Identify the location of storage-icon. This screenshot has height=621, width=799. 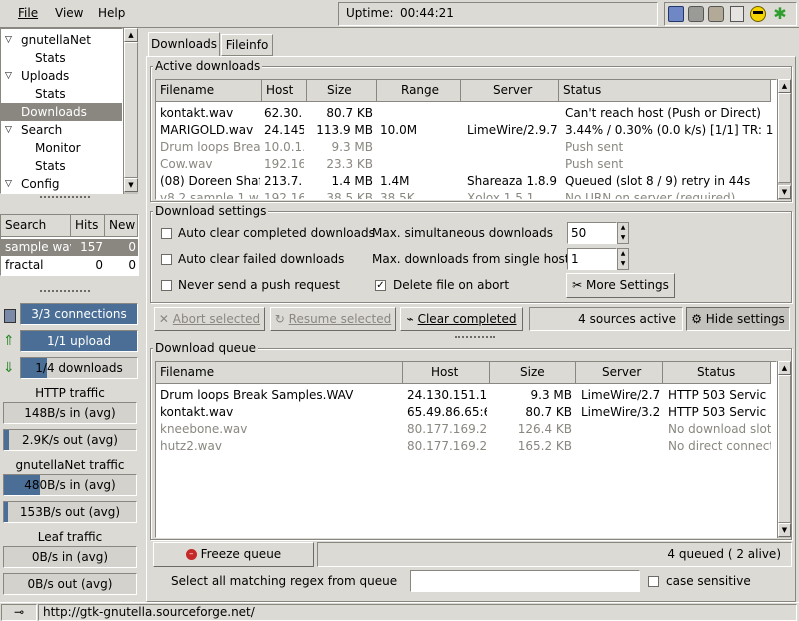
(696, 14).